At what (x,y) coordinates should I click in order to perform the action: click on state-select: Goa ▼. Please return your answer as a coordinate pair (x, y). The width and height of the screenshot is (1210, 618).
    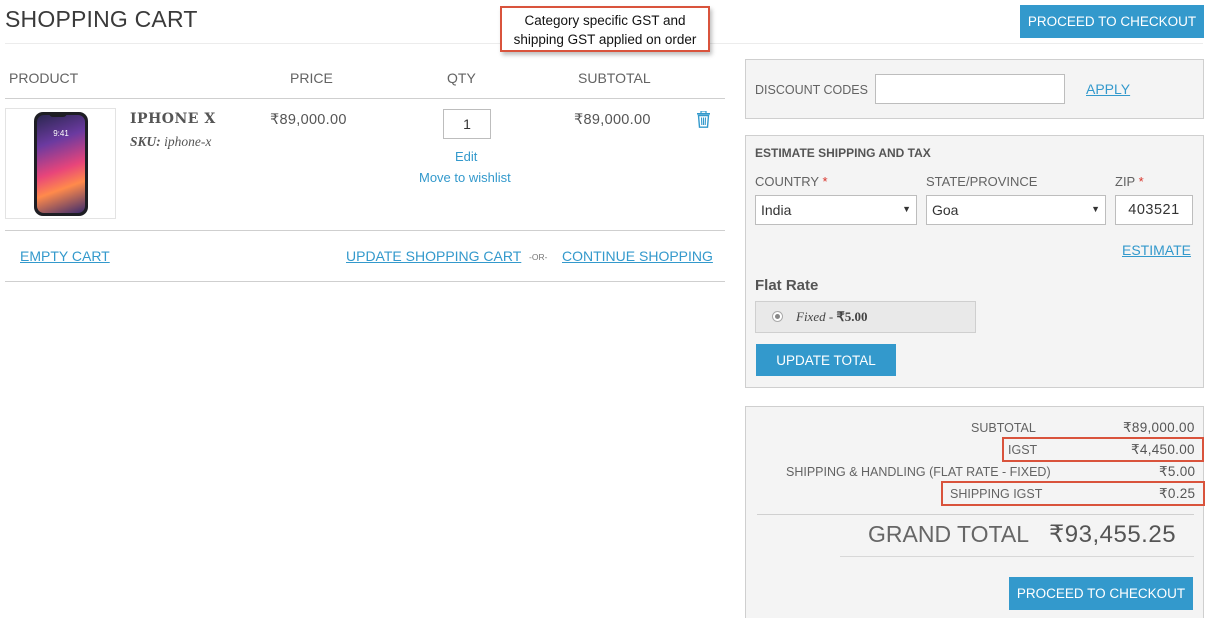
    Looking at the image, I should click on (1016, 210).